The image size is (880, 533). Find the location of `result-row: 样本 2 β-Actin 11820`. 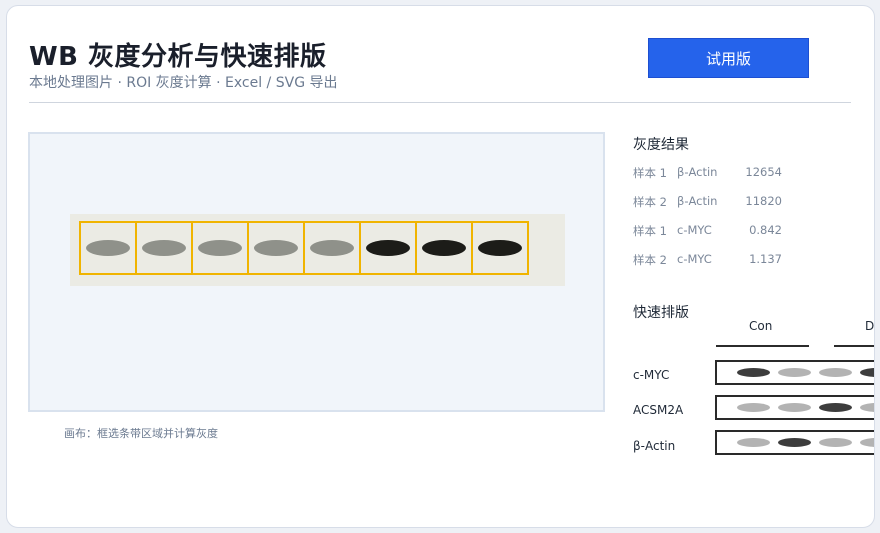

result-row: 样本 2 β-Actin 11820 is located at coordinates (707, 208).